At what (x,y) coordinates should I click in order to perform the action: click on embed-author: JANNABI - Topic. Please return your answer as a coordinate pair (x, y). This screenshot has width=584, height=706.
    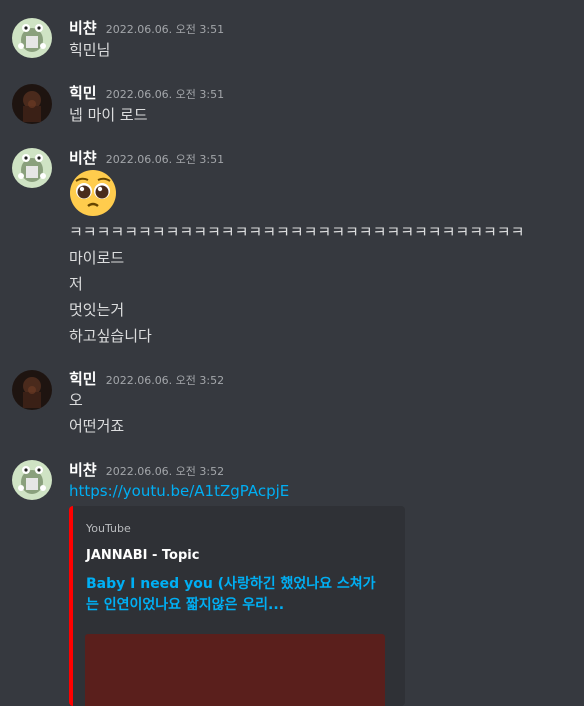
    Looking at the image, I should click on (142, 555).